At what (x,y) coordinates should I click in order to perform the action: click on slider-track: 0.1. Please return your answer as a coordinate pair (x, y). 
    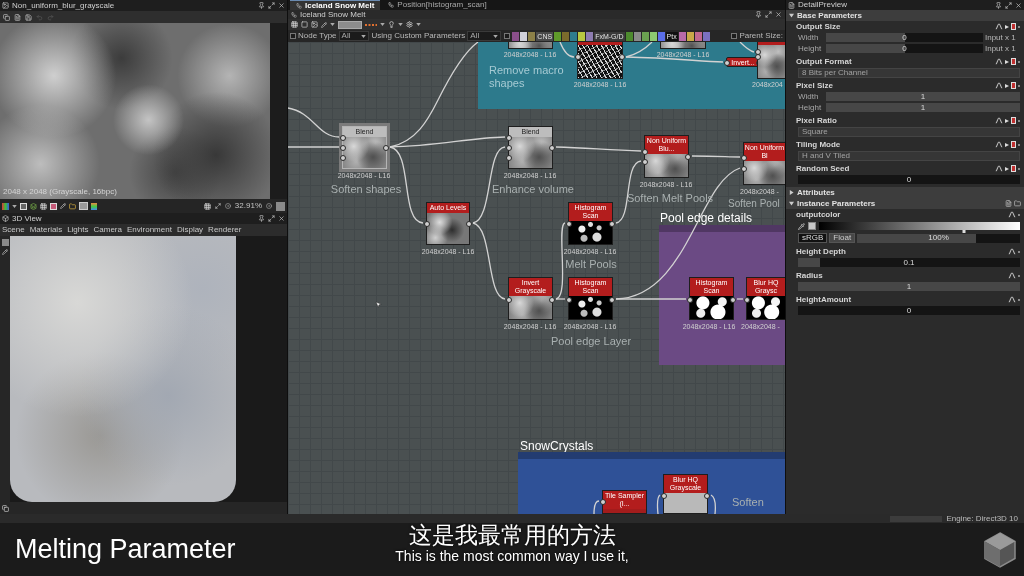
    Looking at the image, I should click on (909, 262).